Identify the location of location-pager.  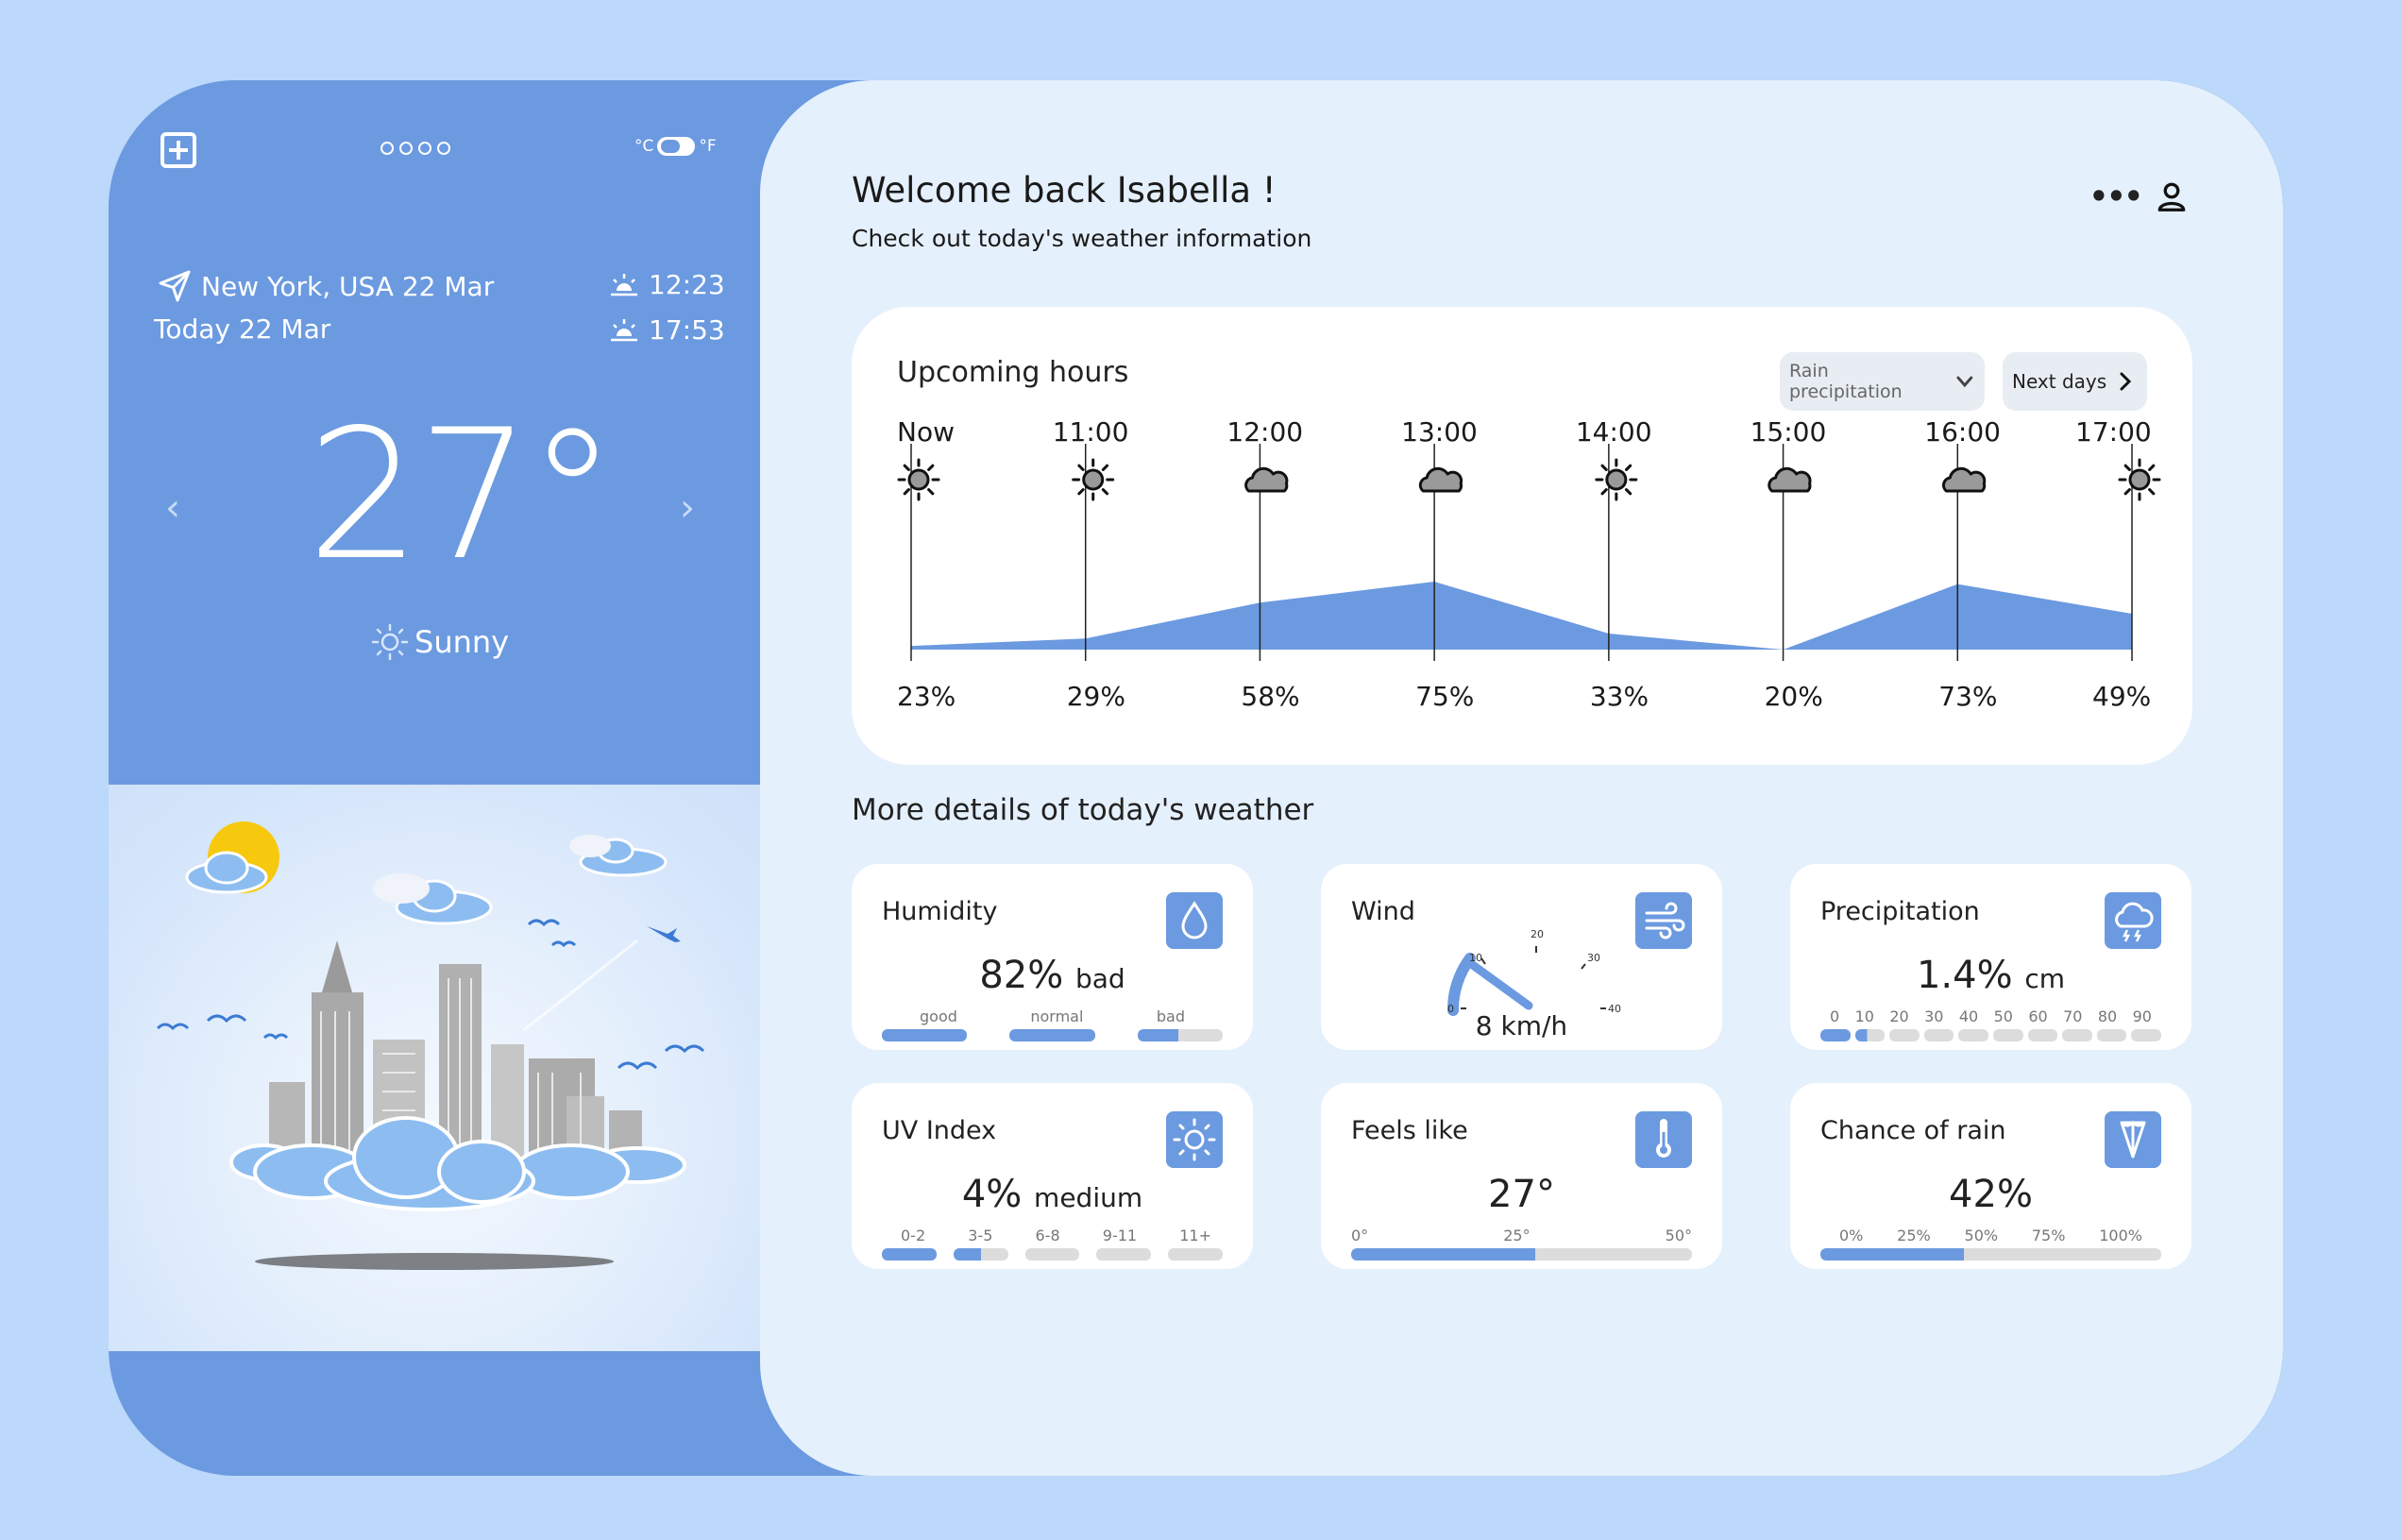
(415, 148).